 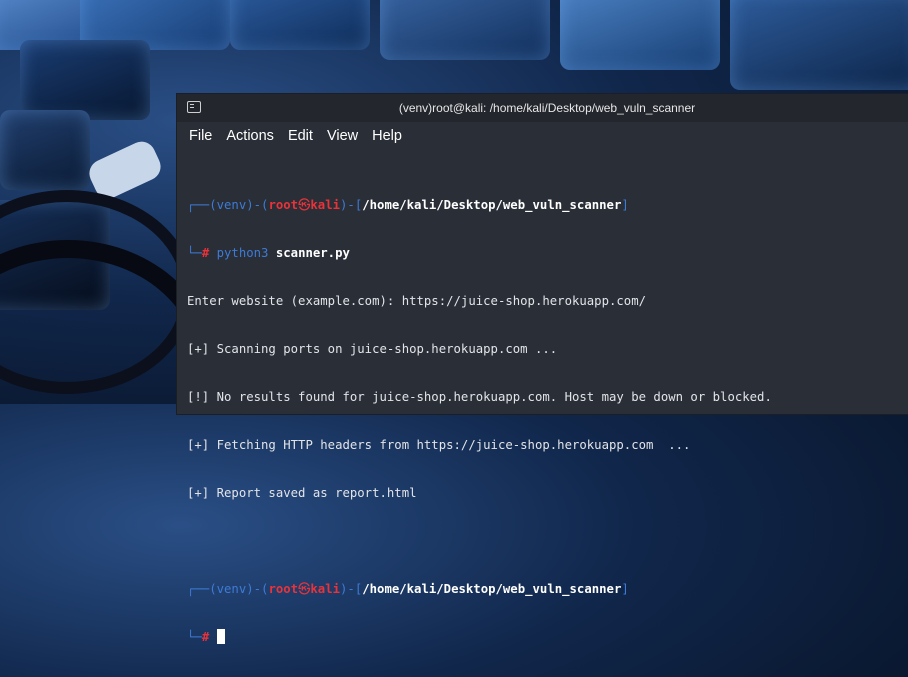 What do you see at coordinates (312, 253) in the screenshot?
I see `command-argument: scanner.py` at bounding box center [312, 253].